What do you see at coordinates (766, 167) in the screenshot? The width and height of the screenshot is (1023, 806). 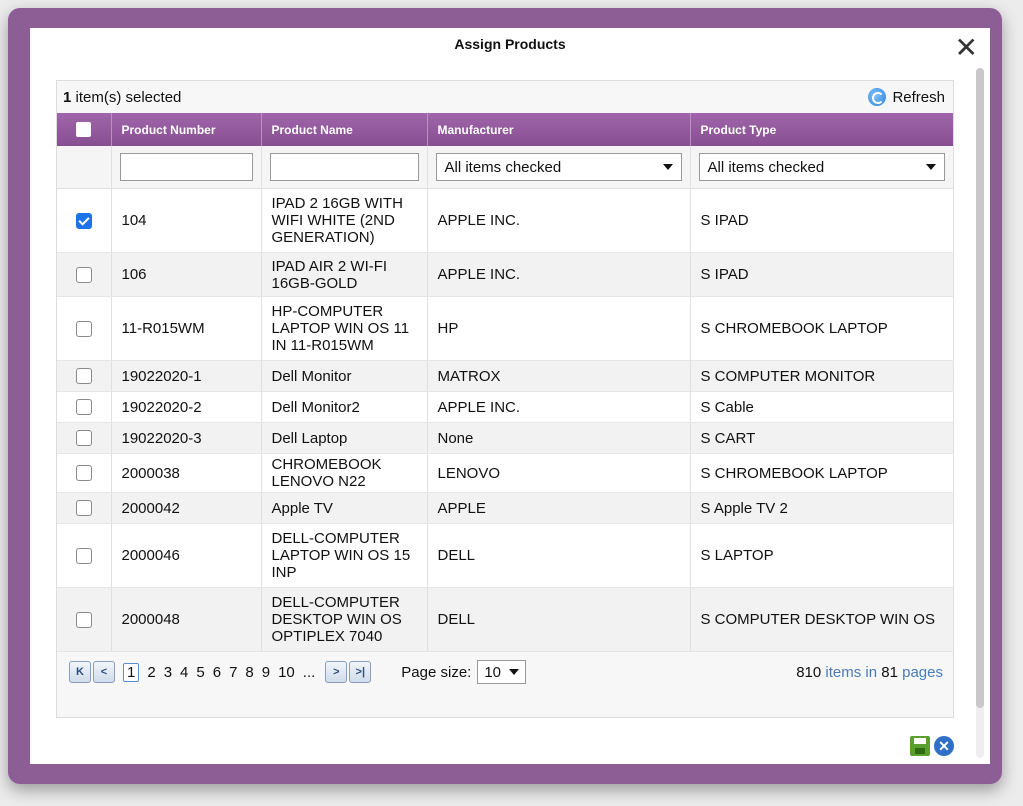 I see `product-type-filter-value: All items checked` at bounding box center [766, 167].